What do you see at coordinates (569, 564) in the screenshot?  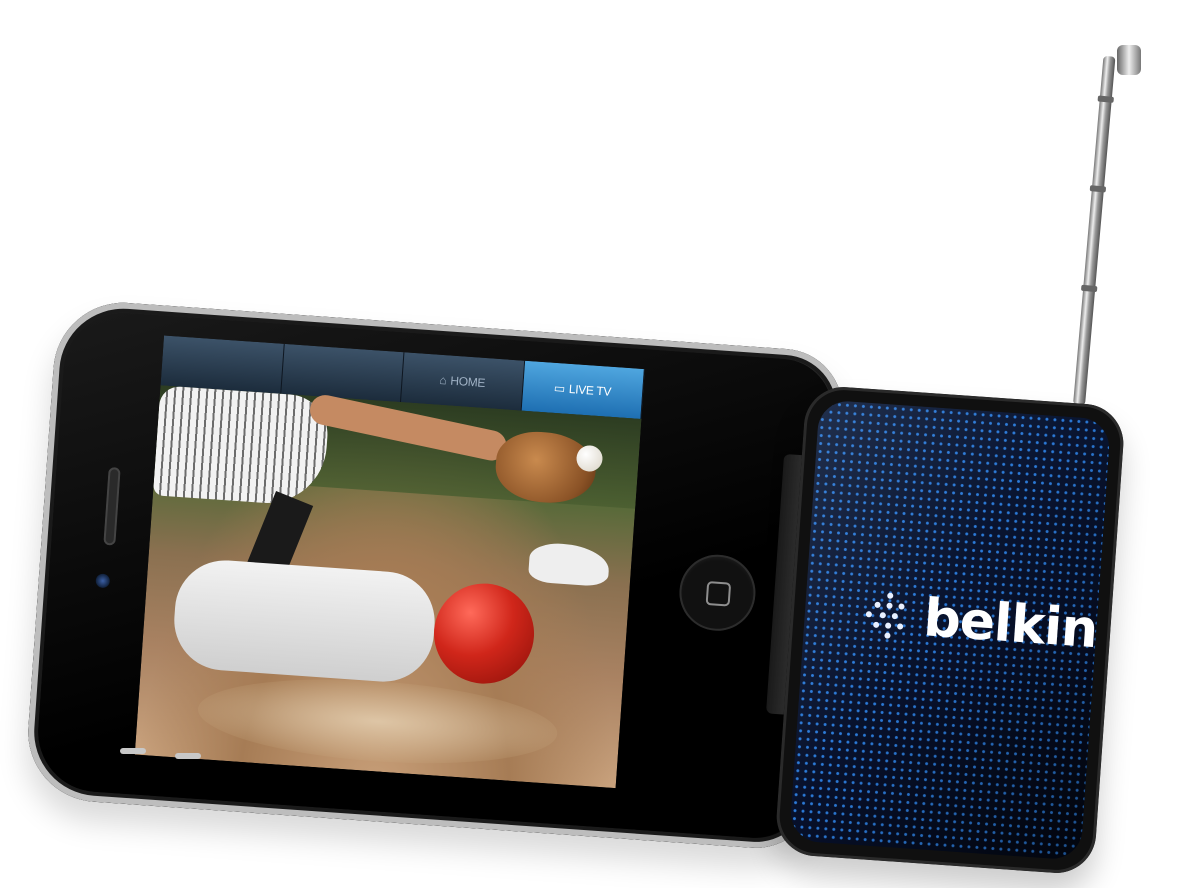 I see `runner-shoe` at bounding box center [569, 564].